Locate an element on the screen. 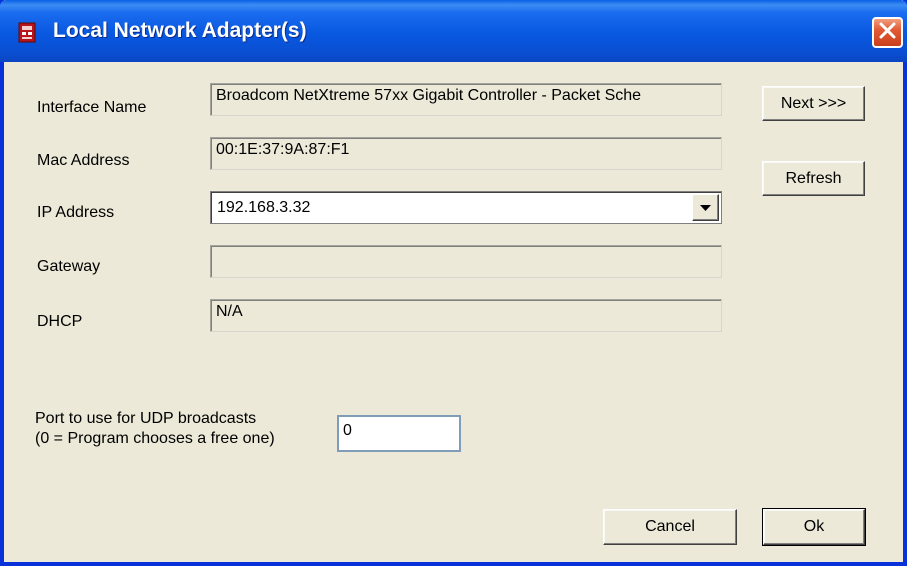 The height and width of the screenshot is (566, 907). close-icon is located at coordinates (887, 33).